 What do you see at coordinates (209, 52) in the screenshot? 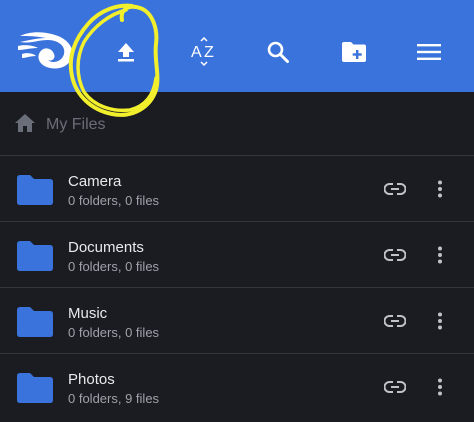
I see `svg-text: Z` at bounding box center [209, 52].